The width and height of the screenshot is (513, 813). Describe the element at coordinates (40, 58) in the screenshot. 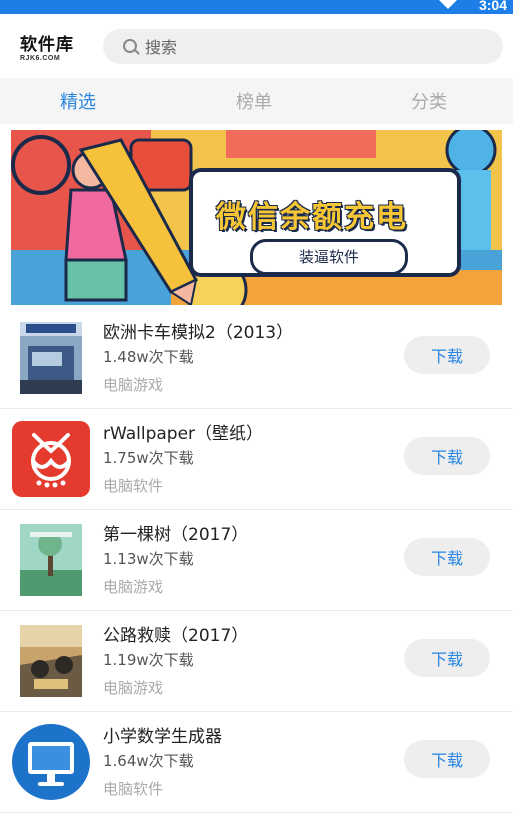

I see `logo-domain: RJK6.COM` at that location.